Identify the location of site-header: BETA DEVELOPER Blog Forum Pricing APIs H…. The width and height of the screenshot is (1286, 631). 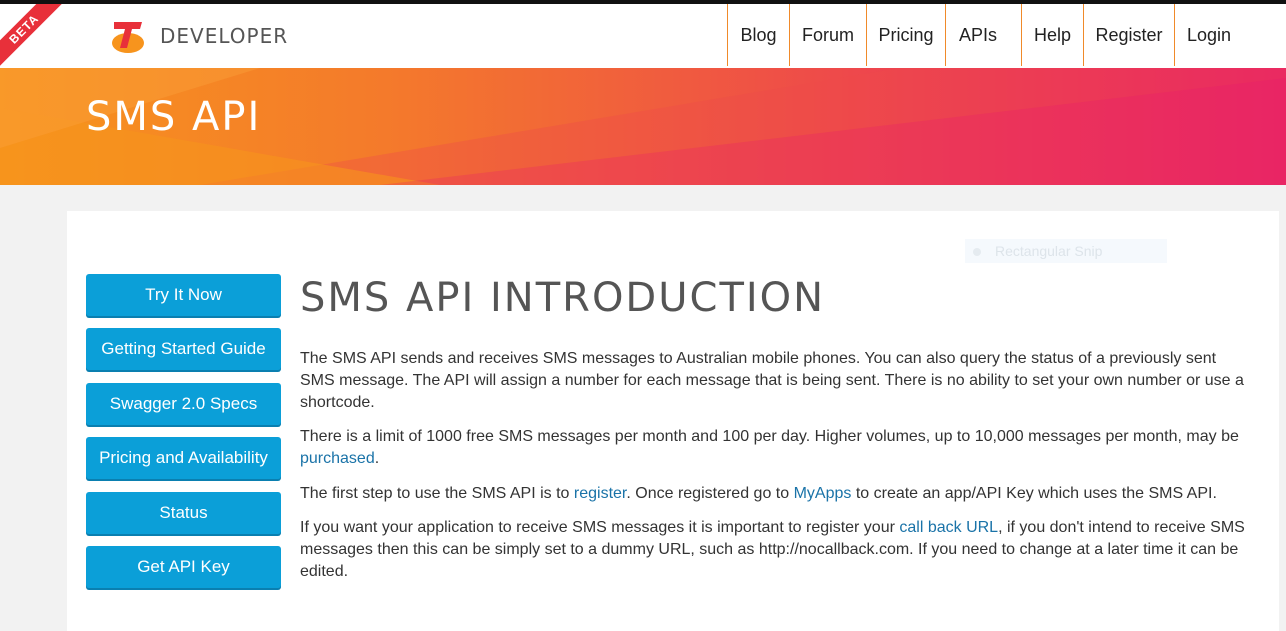
(643, 36).